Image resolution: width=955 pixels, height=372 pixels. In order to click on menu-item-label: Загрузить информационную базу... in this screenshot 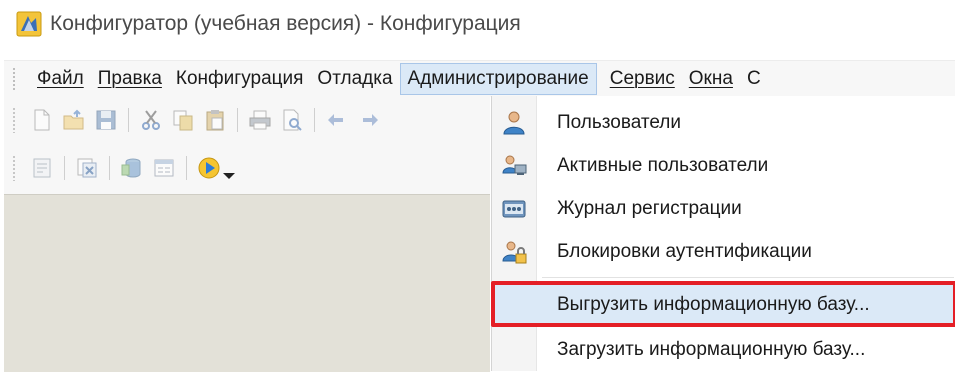, I will do `click(711, 349)`.